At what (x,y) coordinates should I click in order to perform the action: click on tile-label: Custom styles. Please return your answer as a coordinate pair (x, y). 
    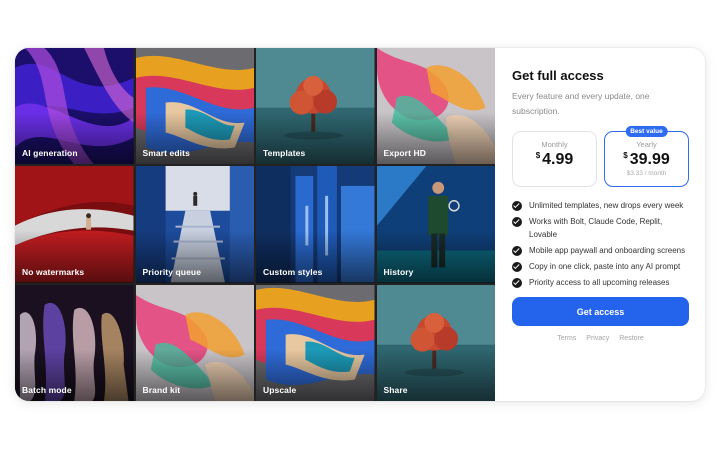
    Looking at the image, I should click on (293, 271).